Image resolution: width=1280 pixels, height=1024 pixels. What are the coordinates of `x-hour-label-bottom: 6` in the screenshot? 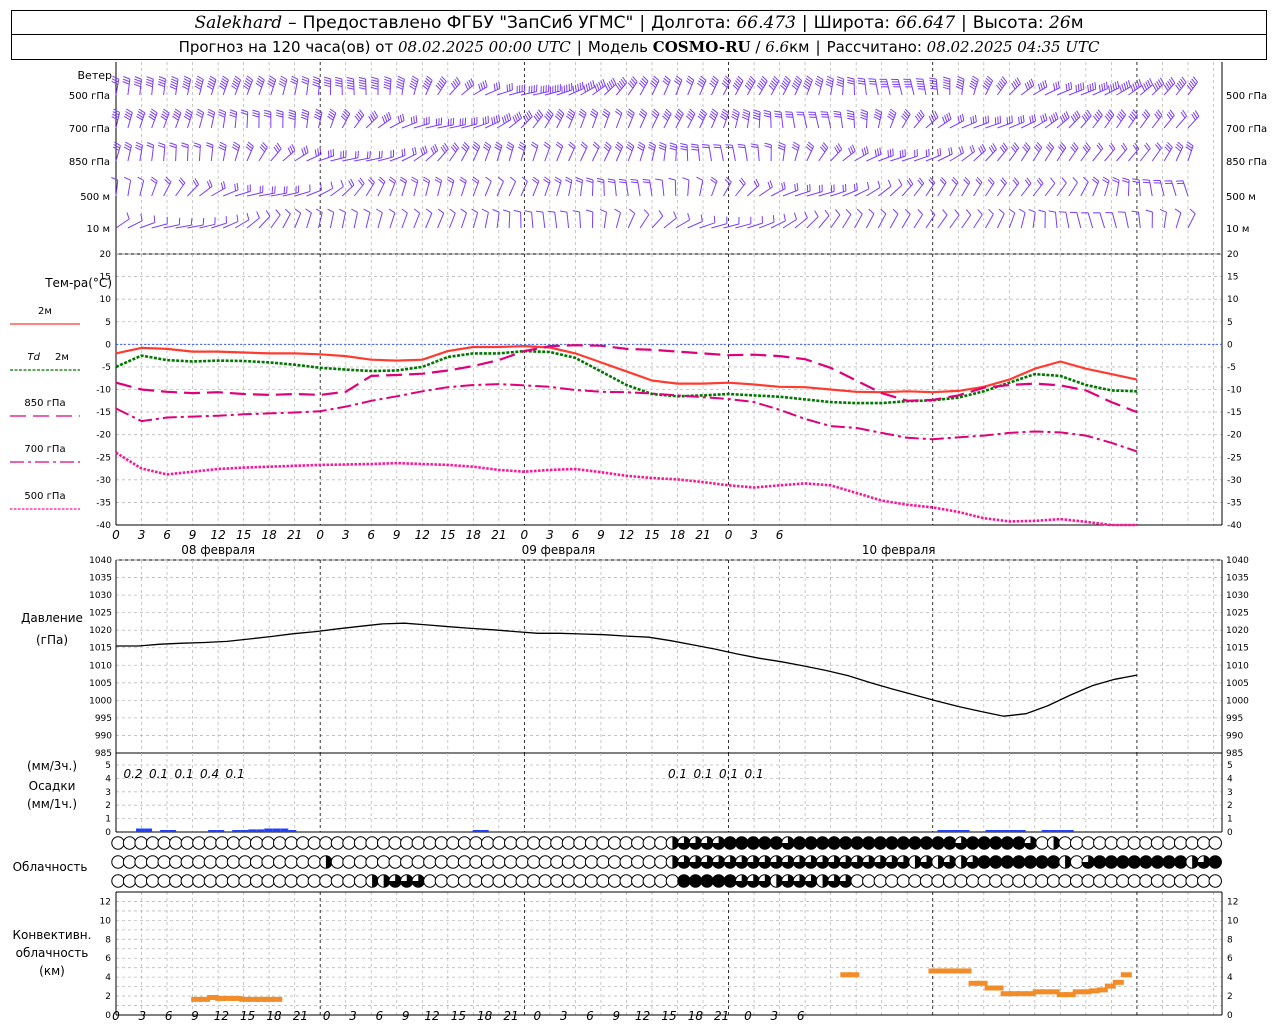 It's located at (590, 1016).